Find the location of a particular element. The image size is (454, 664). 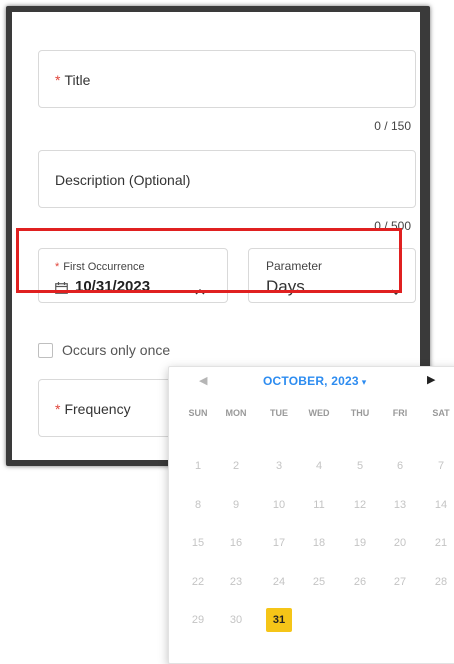

day-cell: 23 is located at coordinates (236, 582).